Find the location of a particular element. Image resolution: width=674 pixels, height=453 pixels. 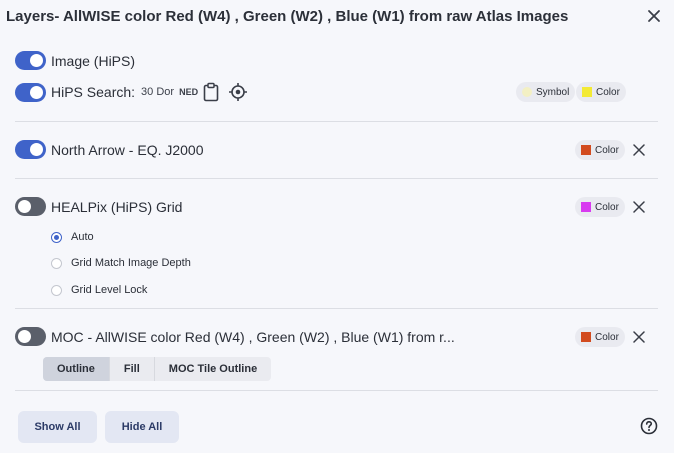

hips-search-symbol-chip: Symbol is located at coordinates (546, 92).